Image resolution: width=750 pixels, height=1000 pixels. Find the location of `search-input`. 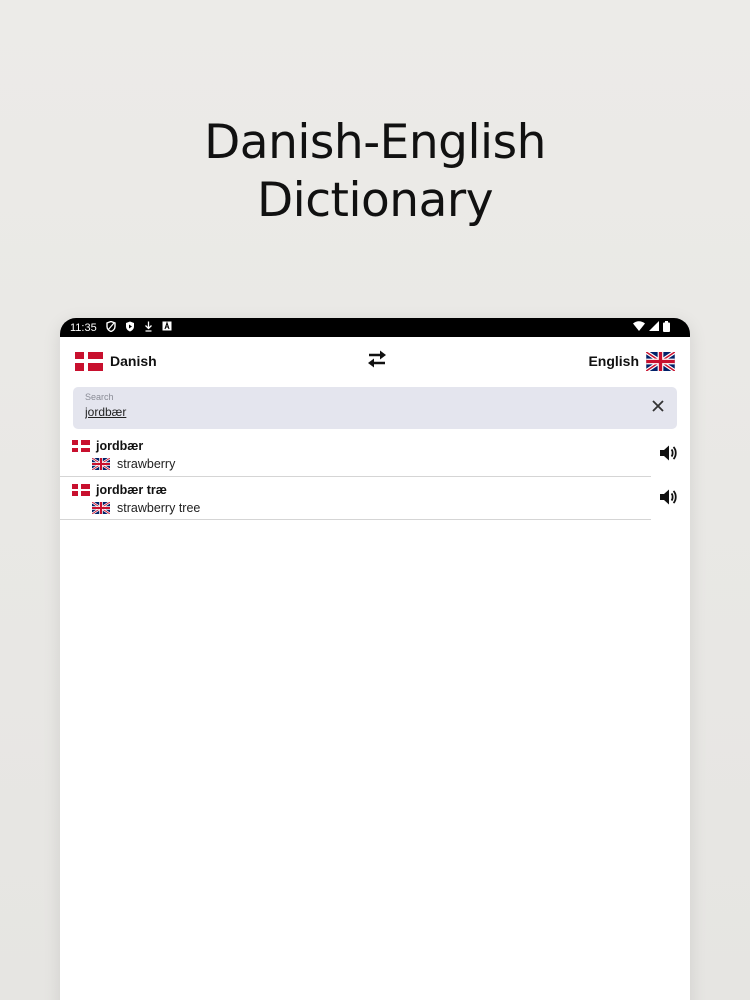

search-input is located at coordinates (335, 412).